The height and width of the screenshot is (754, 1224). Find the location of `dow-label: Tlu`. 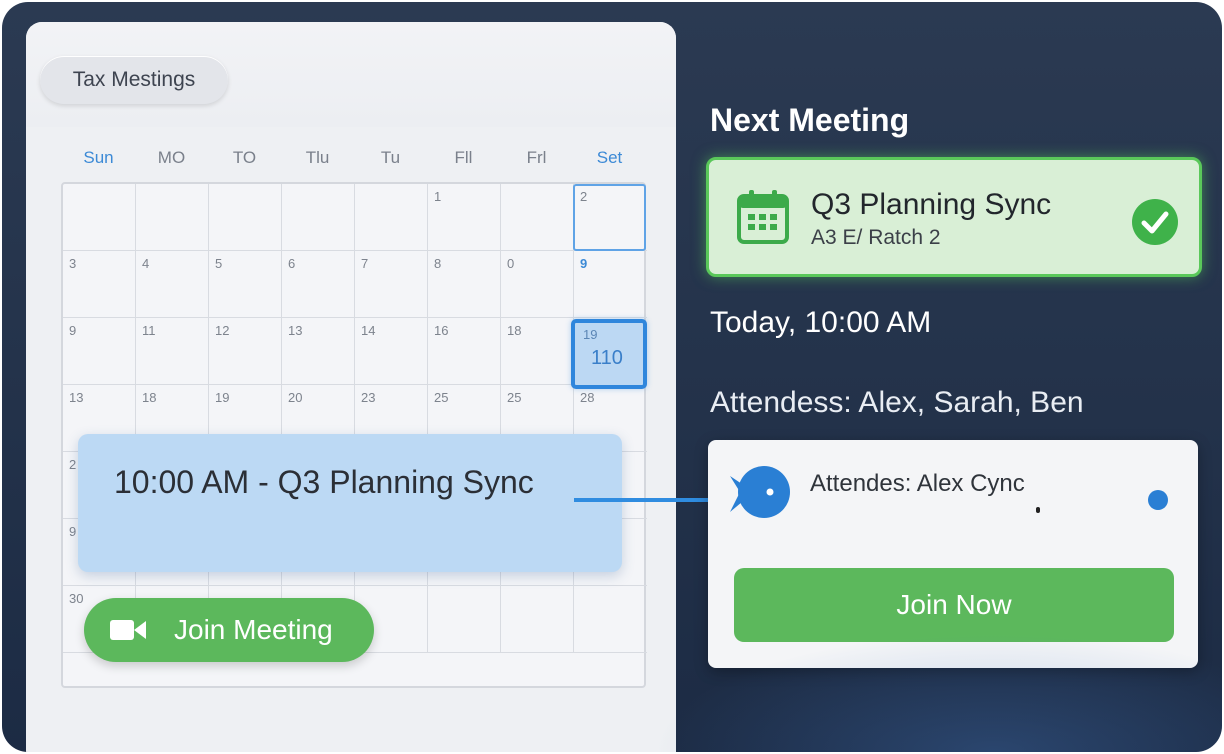

dow-label: Tlu is located at coordinates (317, 157).